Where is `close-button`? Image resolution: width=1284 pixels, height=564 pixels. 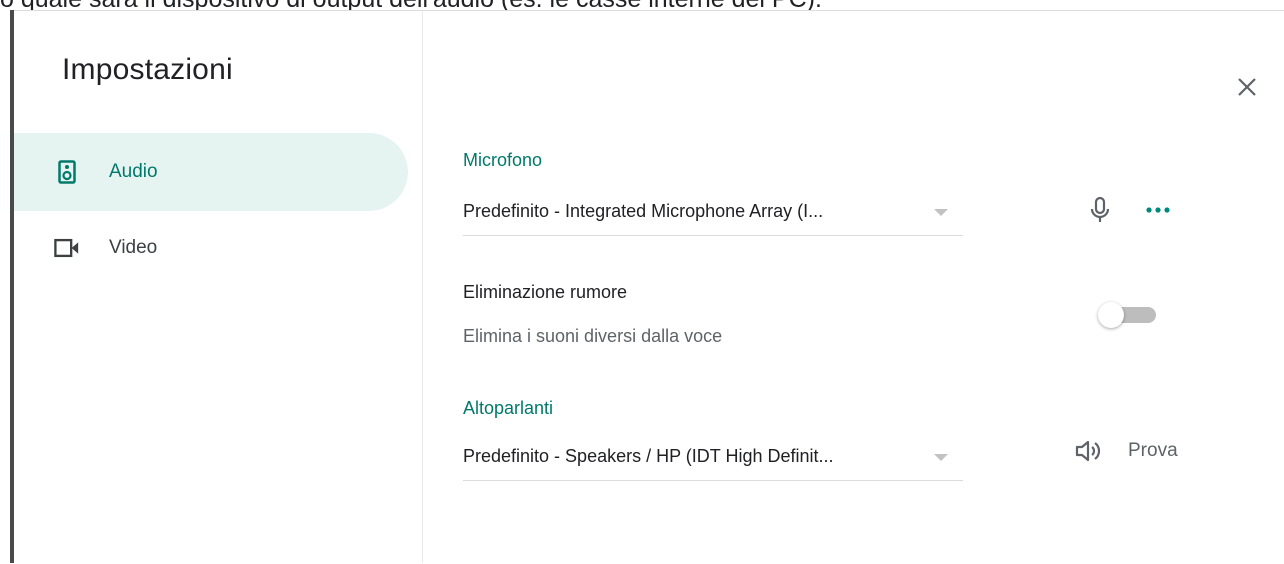 close-button is located at coordinates (1247, 87).